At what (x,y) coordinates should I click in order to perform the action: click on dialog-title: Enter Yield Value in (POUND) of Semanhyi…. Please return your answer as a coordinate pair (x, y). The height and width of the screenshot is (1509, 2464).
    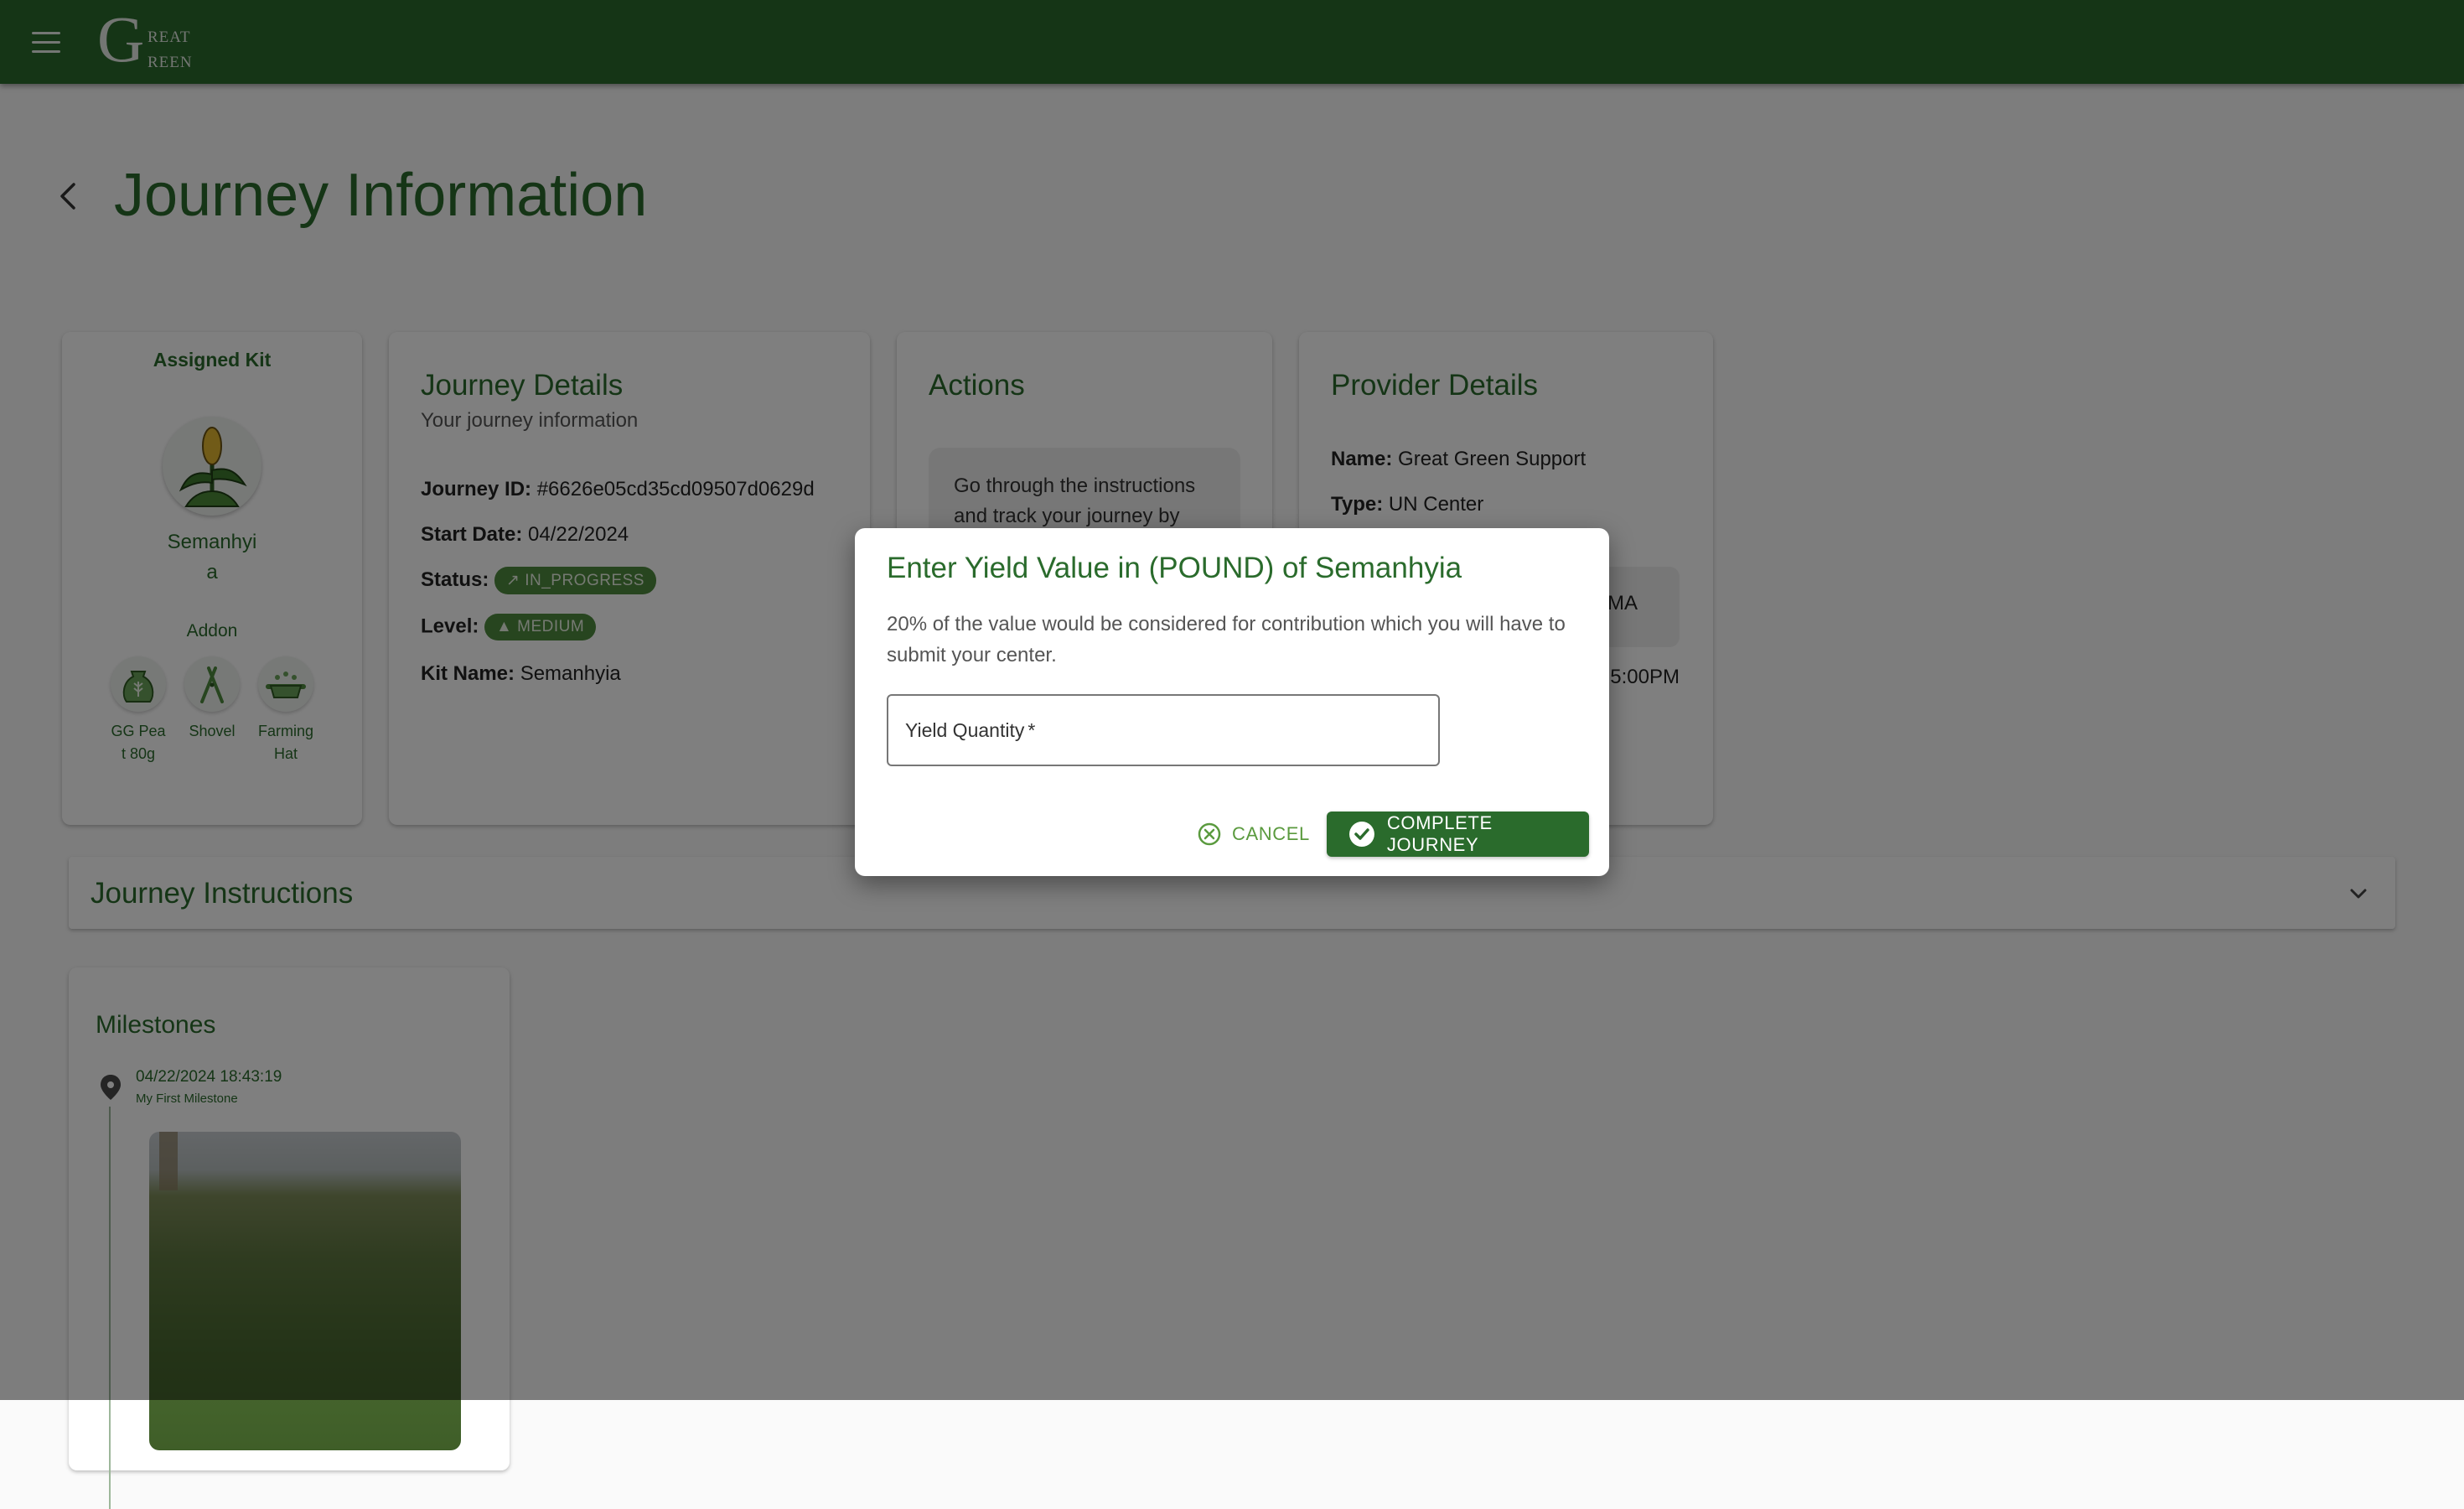
    Looking at the image, I should click on (1174, 568).